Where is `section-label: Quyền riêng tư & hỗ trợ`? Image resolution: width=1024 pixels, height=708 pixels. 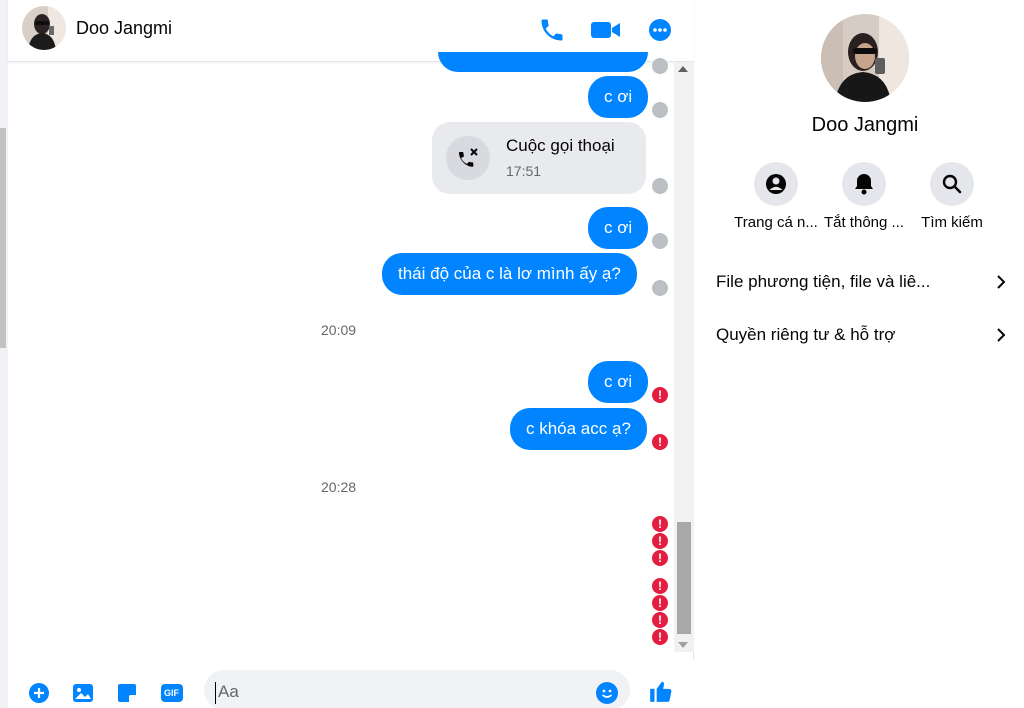
section-label: Quyền riêng tư & hỗ trợ is located at coordinates (806, 334).